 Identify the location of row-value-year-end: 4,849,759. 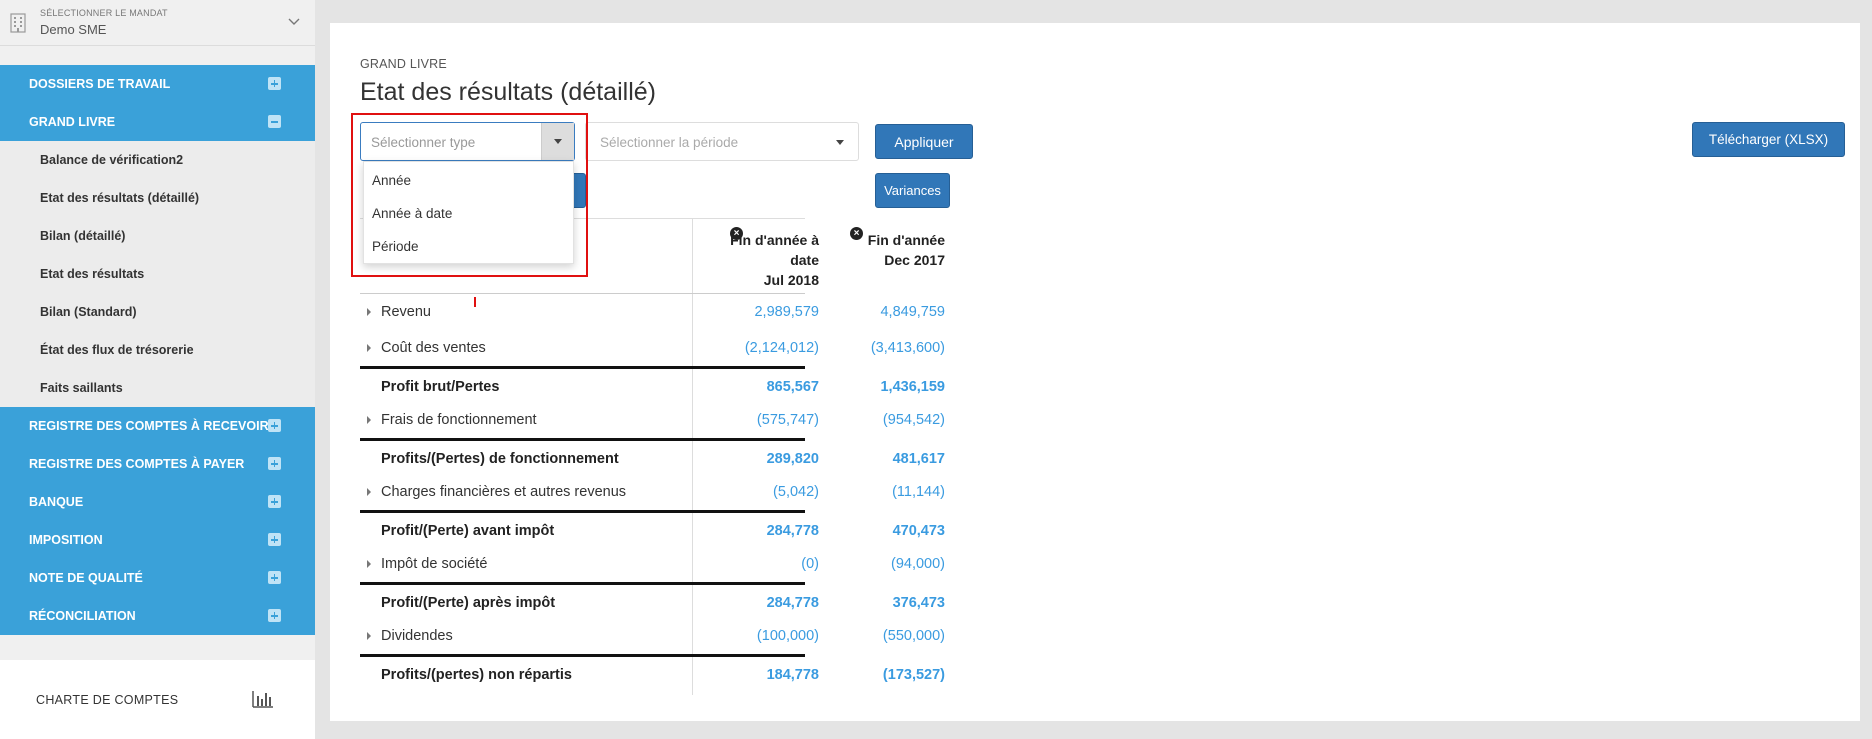
(882, 312).